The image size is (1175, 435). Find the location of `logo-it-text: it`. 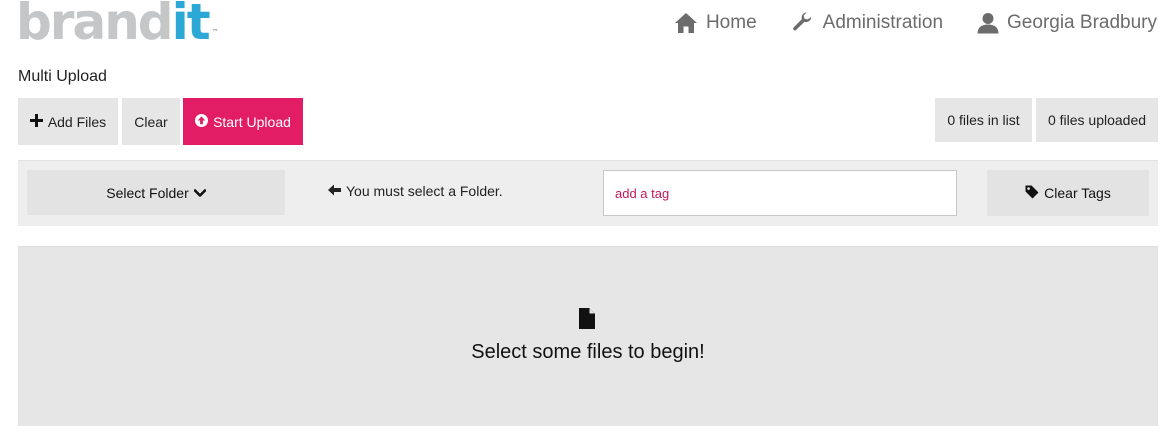

logo-it-text: it is located at coordinates (191, 25).